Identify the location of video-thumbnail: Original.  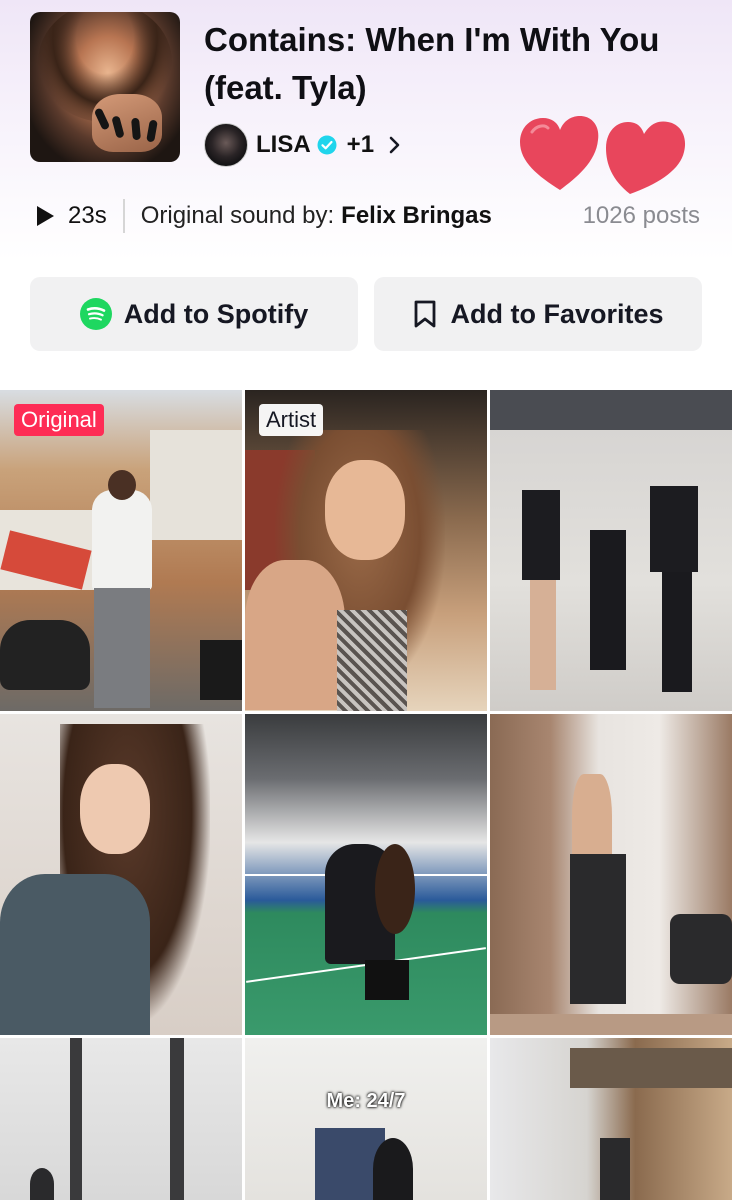
(121, 550).